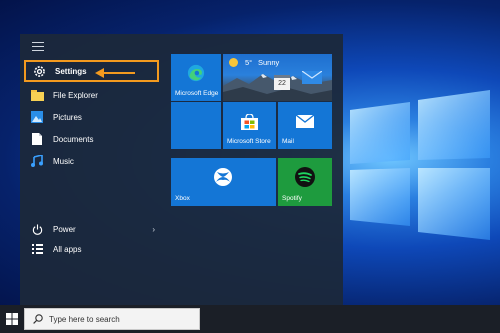  Describe the element at coordinates (67, 117) in the screenshot. I see `sidebar-item-label: Pictures` at that location.